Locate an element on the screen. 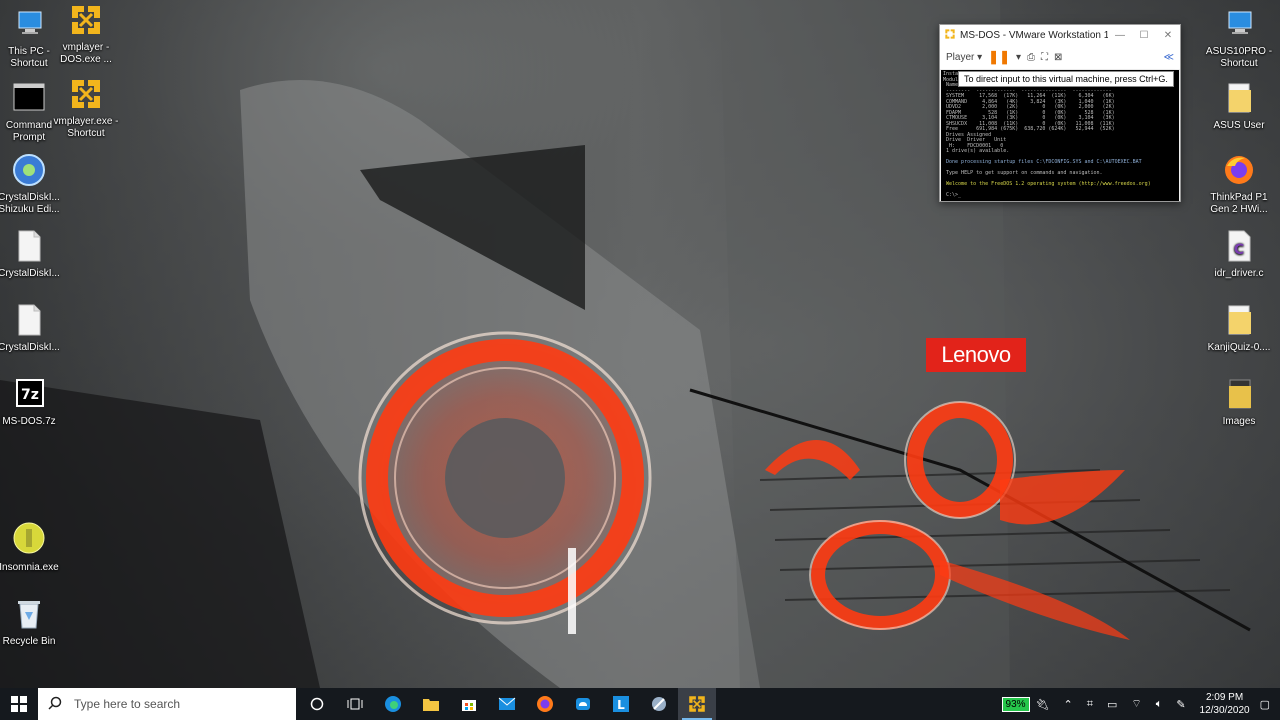  player-menu: Player ▾ is located at coordinates (964, 57).